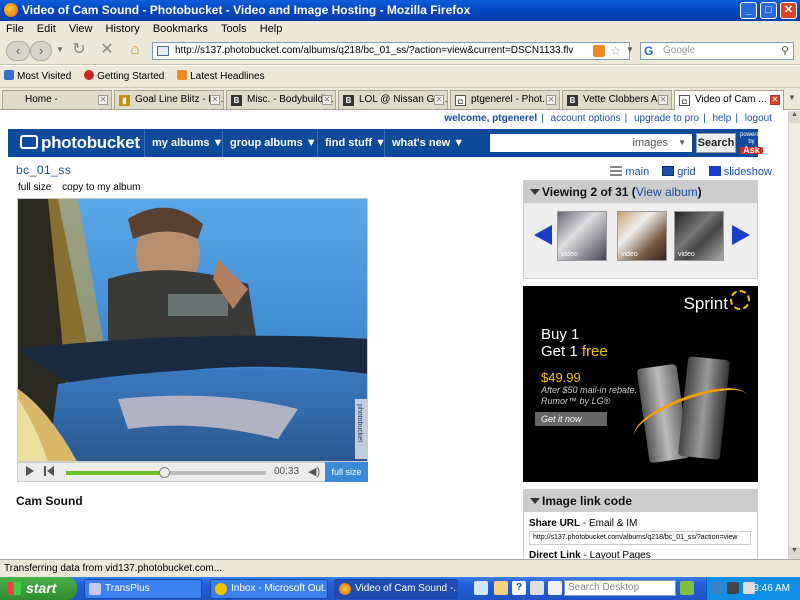 This screenshot has width=800, height=600. I want to click on scroll-up-icon: ▲, so click(794, 117).